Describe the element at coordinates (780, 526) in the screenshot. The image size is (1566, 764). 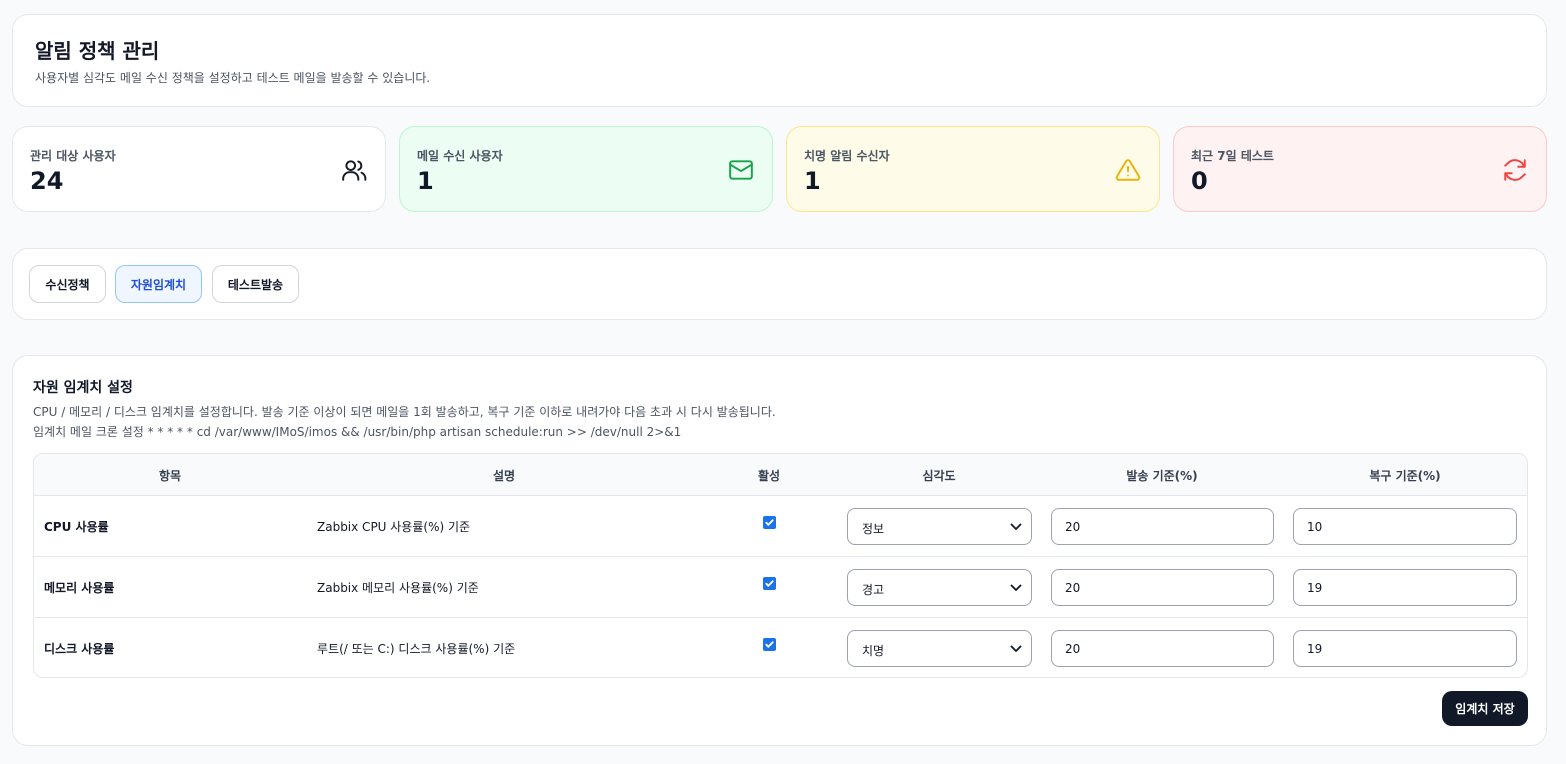
I see `table-row: CPU 사용률 Zabbix CPU 사용률(%) 기준 정보 20 10` at that location.